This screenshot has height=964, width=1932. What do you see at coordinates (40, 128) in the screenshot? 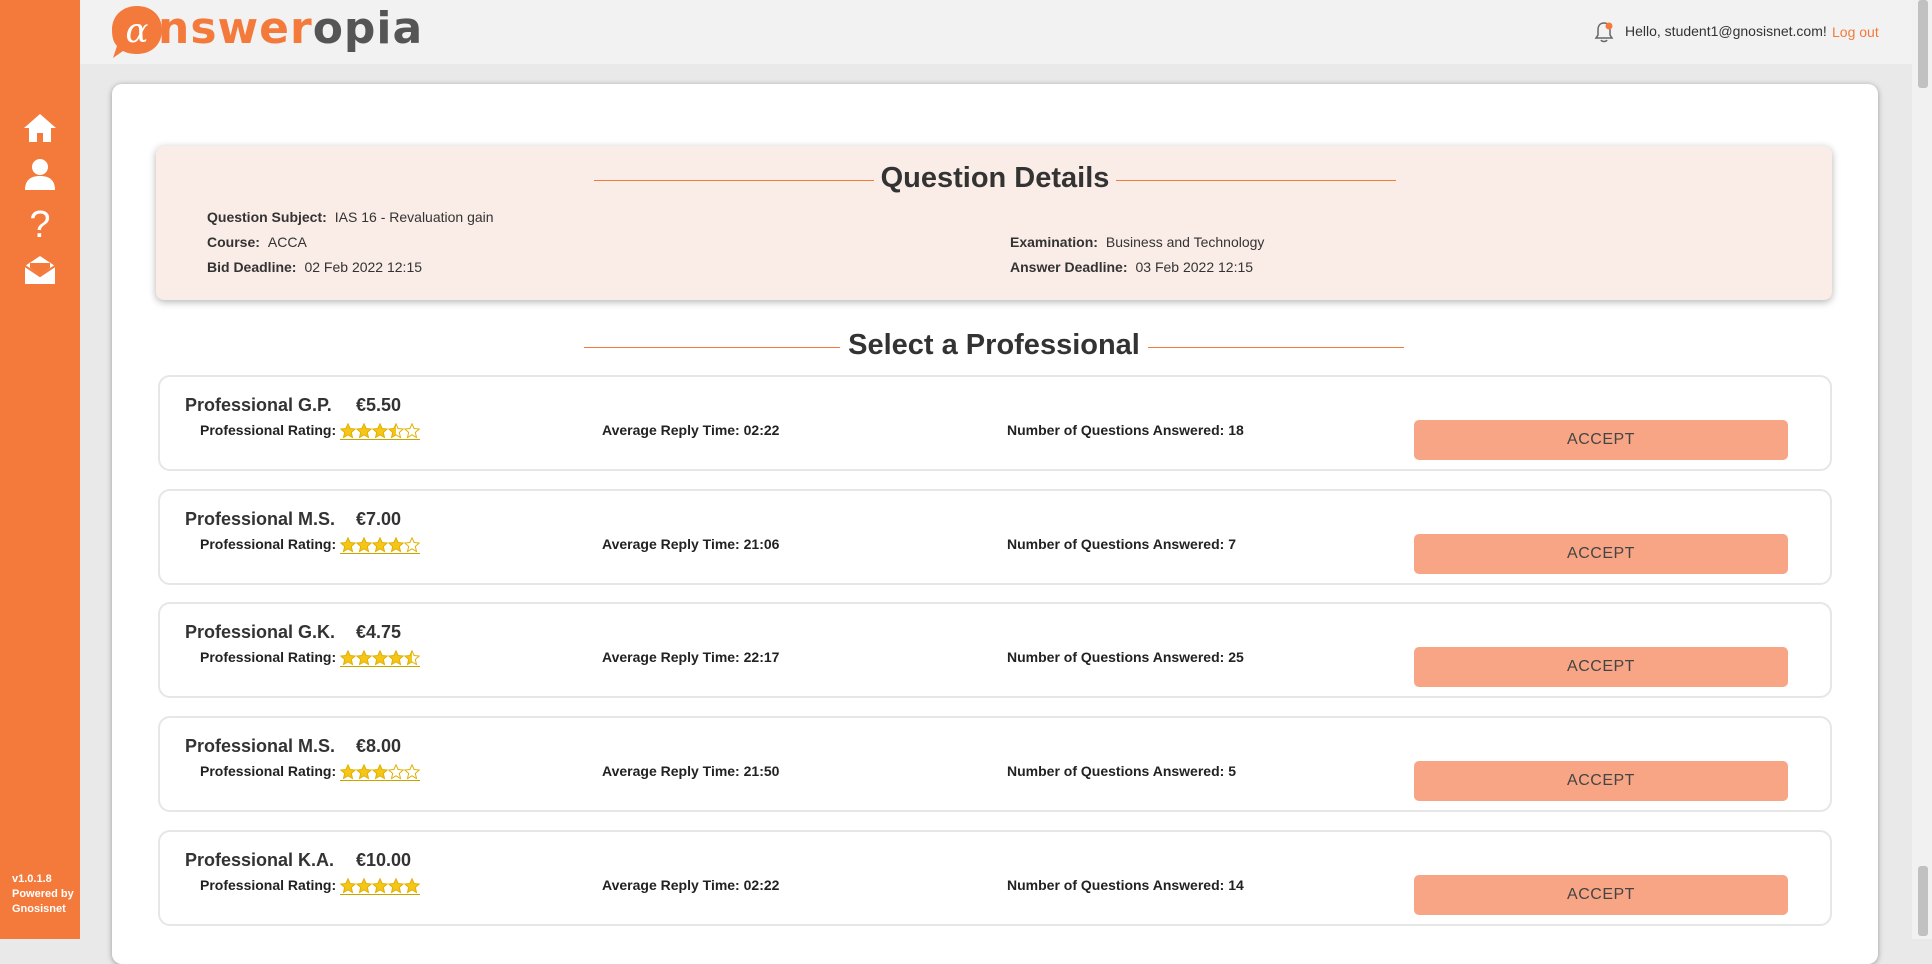
I see `home-icon` at bounding box center [40, 128].